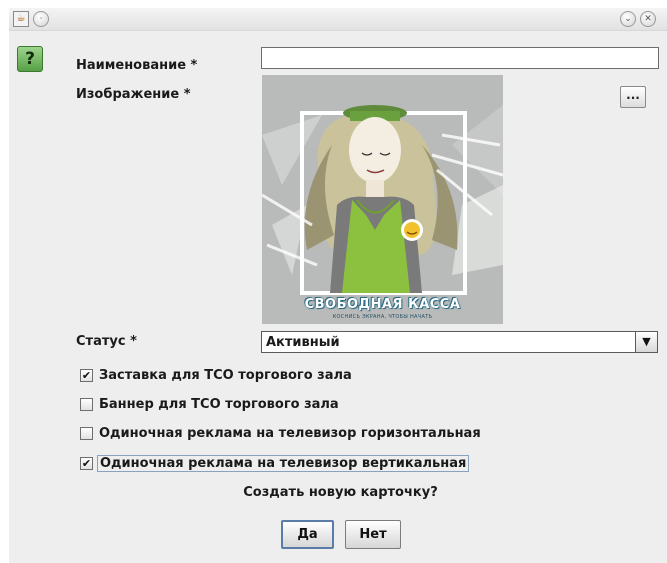 This screenshot has width=667, height=563. I want to click on chevron-down-icon: ⌄, so click(628, 19).